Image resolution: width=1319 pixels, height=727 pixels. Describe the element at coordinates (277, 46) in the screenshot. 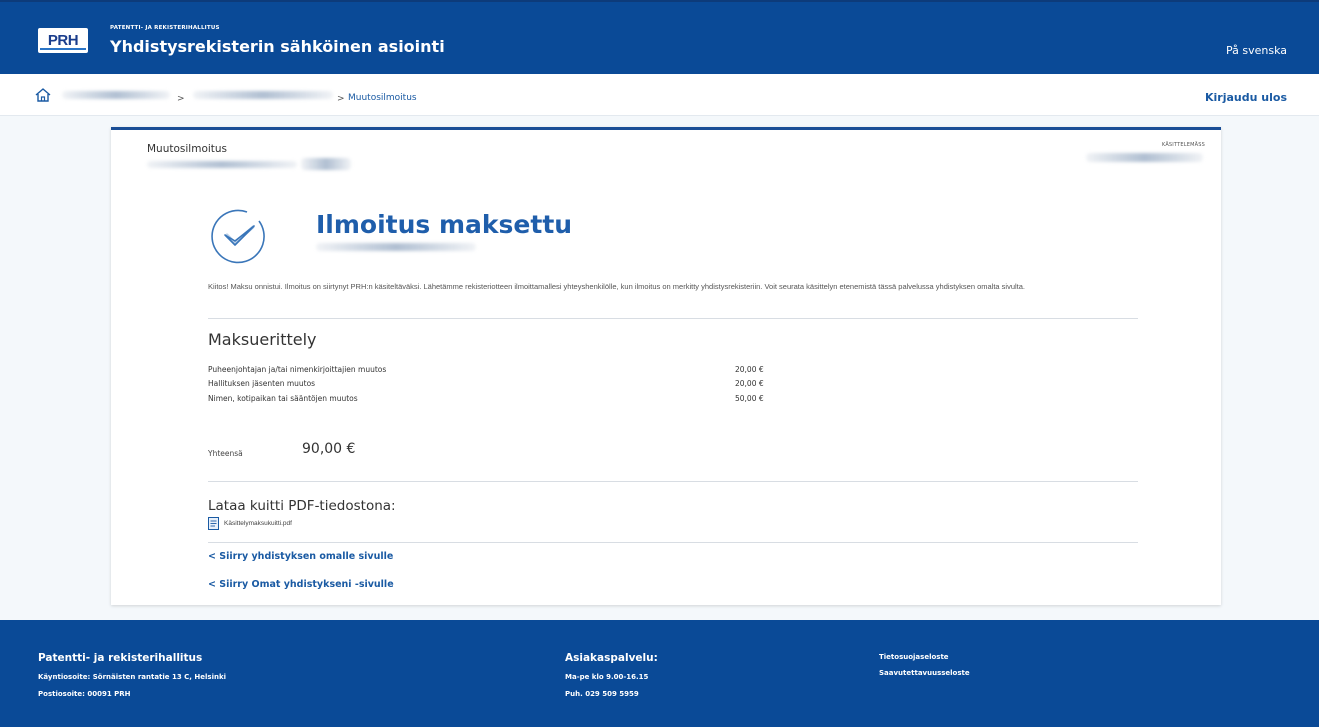

I see `service-title: Yhdistysrekisterin sähköinen asiointi` at that location.